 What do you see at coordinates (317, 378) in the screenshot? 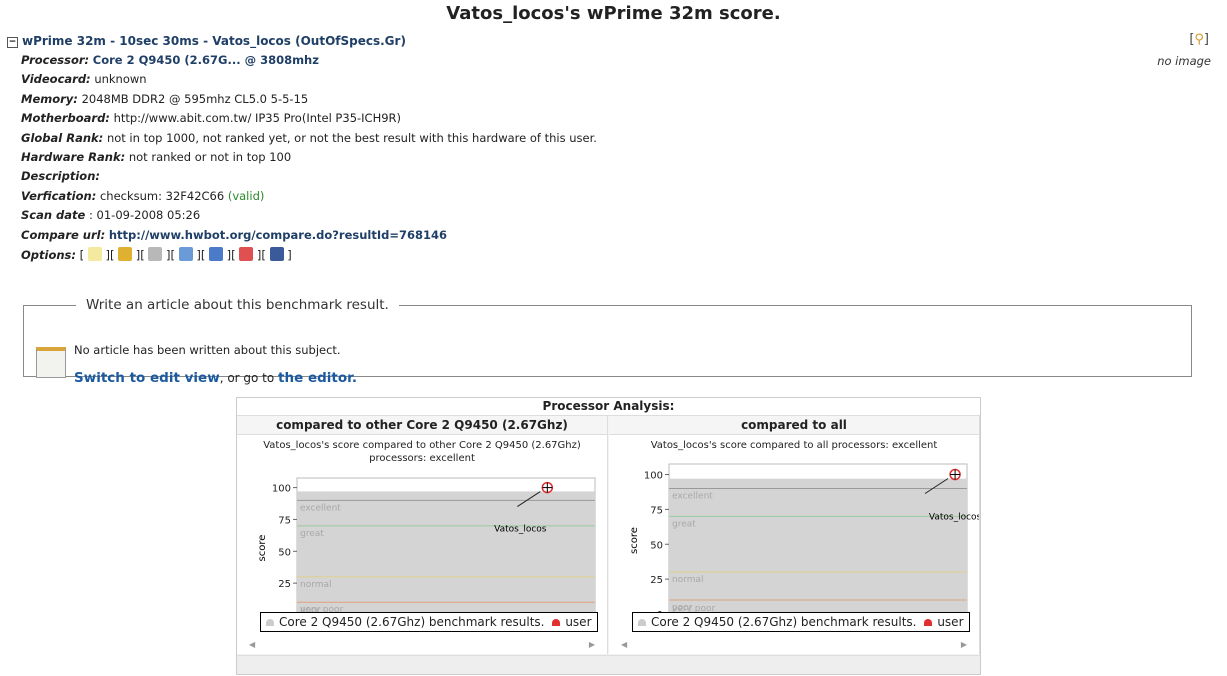
I see `editor-link: the editor.` at bounding box center [317, 378].